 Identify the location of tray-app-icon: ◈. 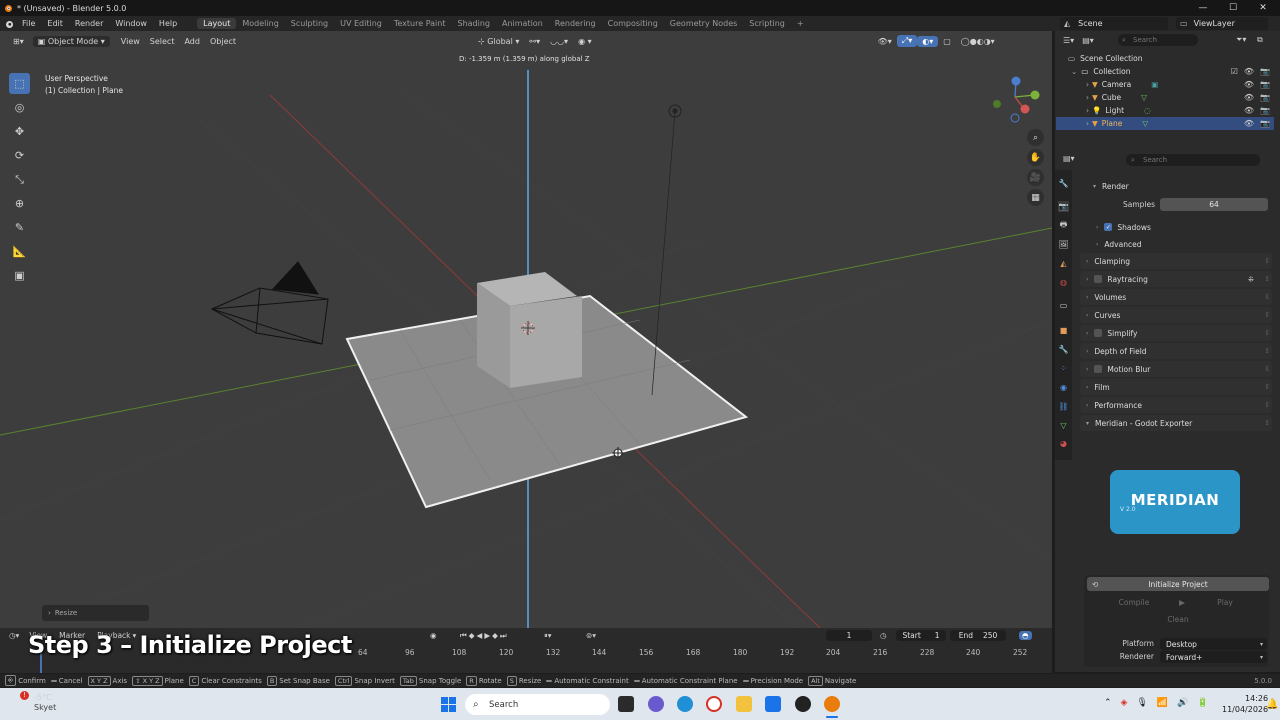
(1124, 703).